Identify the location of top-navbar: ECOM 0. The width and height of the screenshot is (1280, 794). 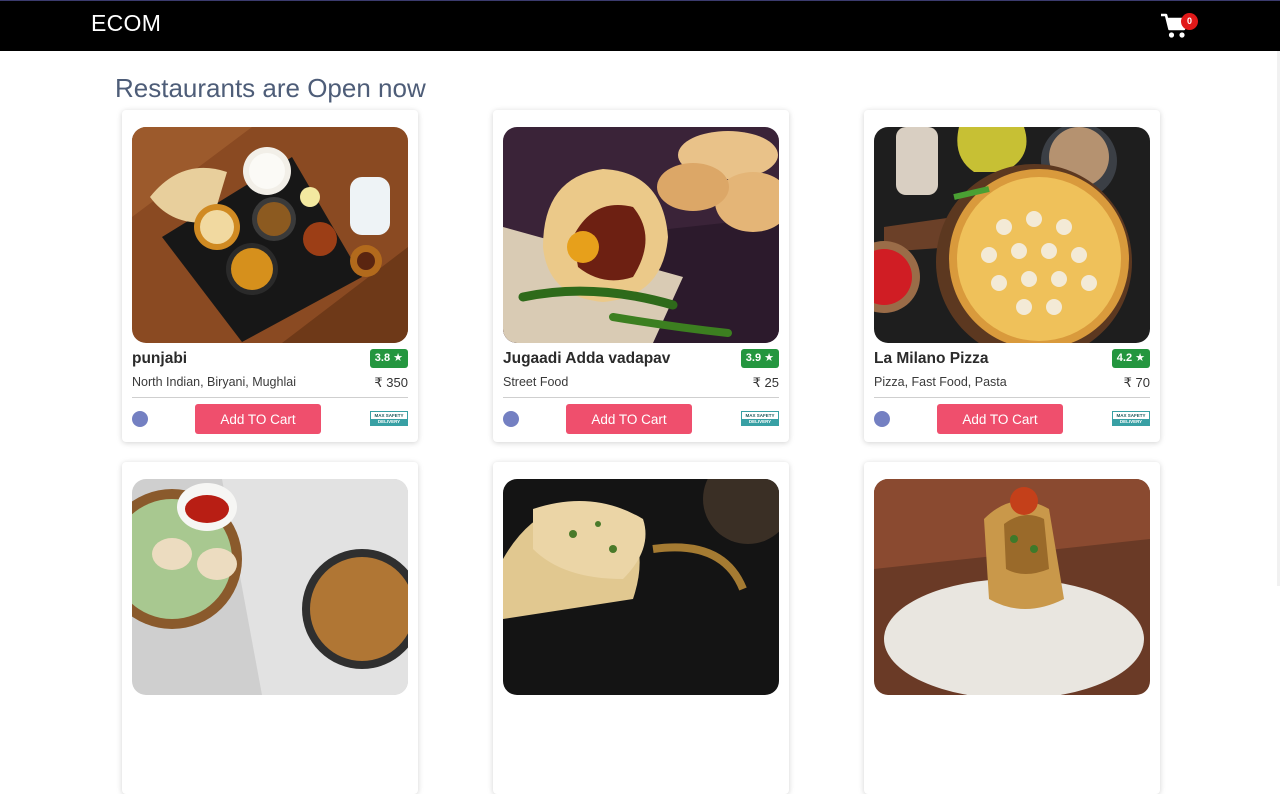
(640, 25).